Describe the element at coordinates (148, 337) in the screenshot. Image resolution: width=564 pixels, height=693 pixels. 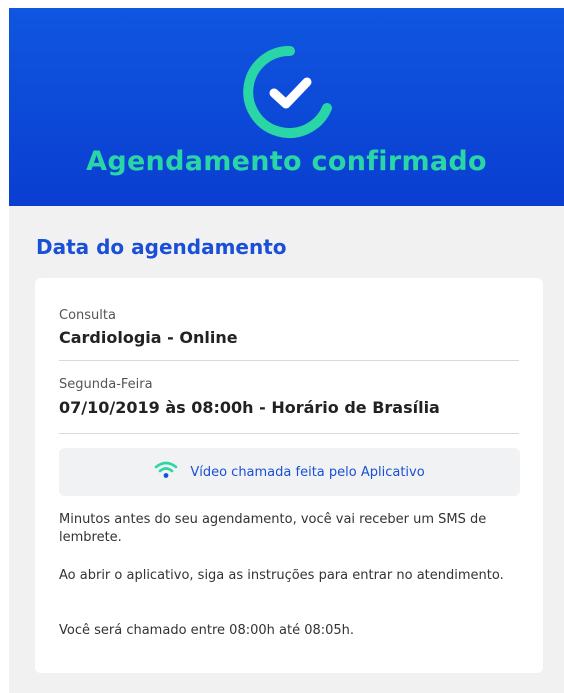
I see `consult-value: Cardiologia - Online` at that location.